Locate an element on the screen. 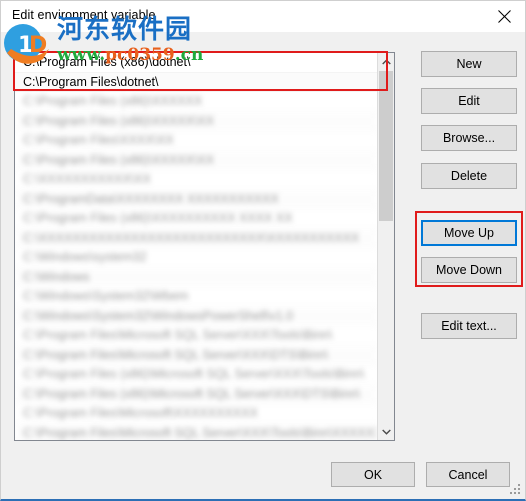 This screenshot has height=501, width=526. edit-button: Edit is located at coordinates (469, 101).